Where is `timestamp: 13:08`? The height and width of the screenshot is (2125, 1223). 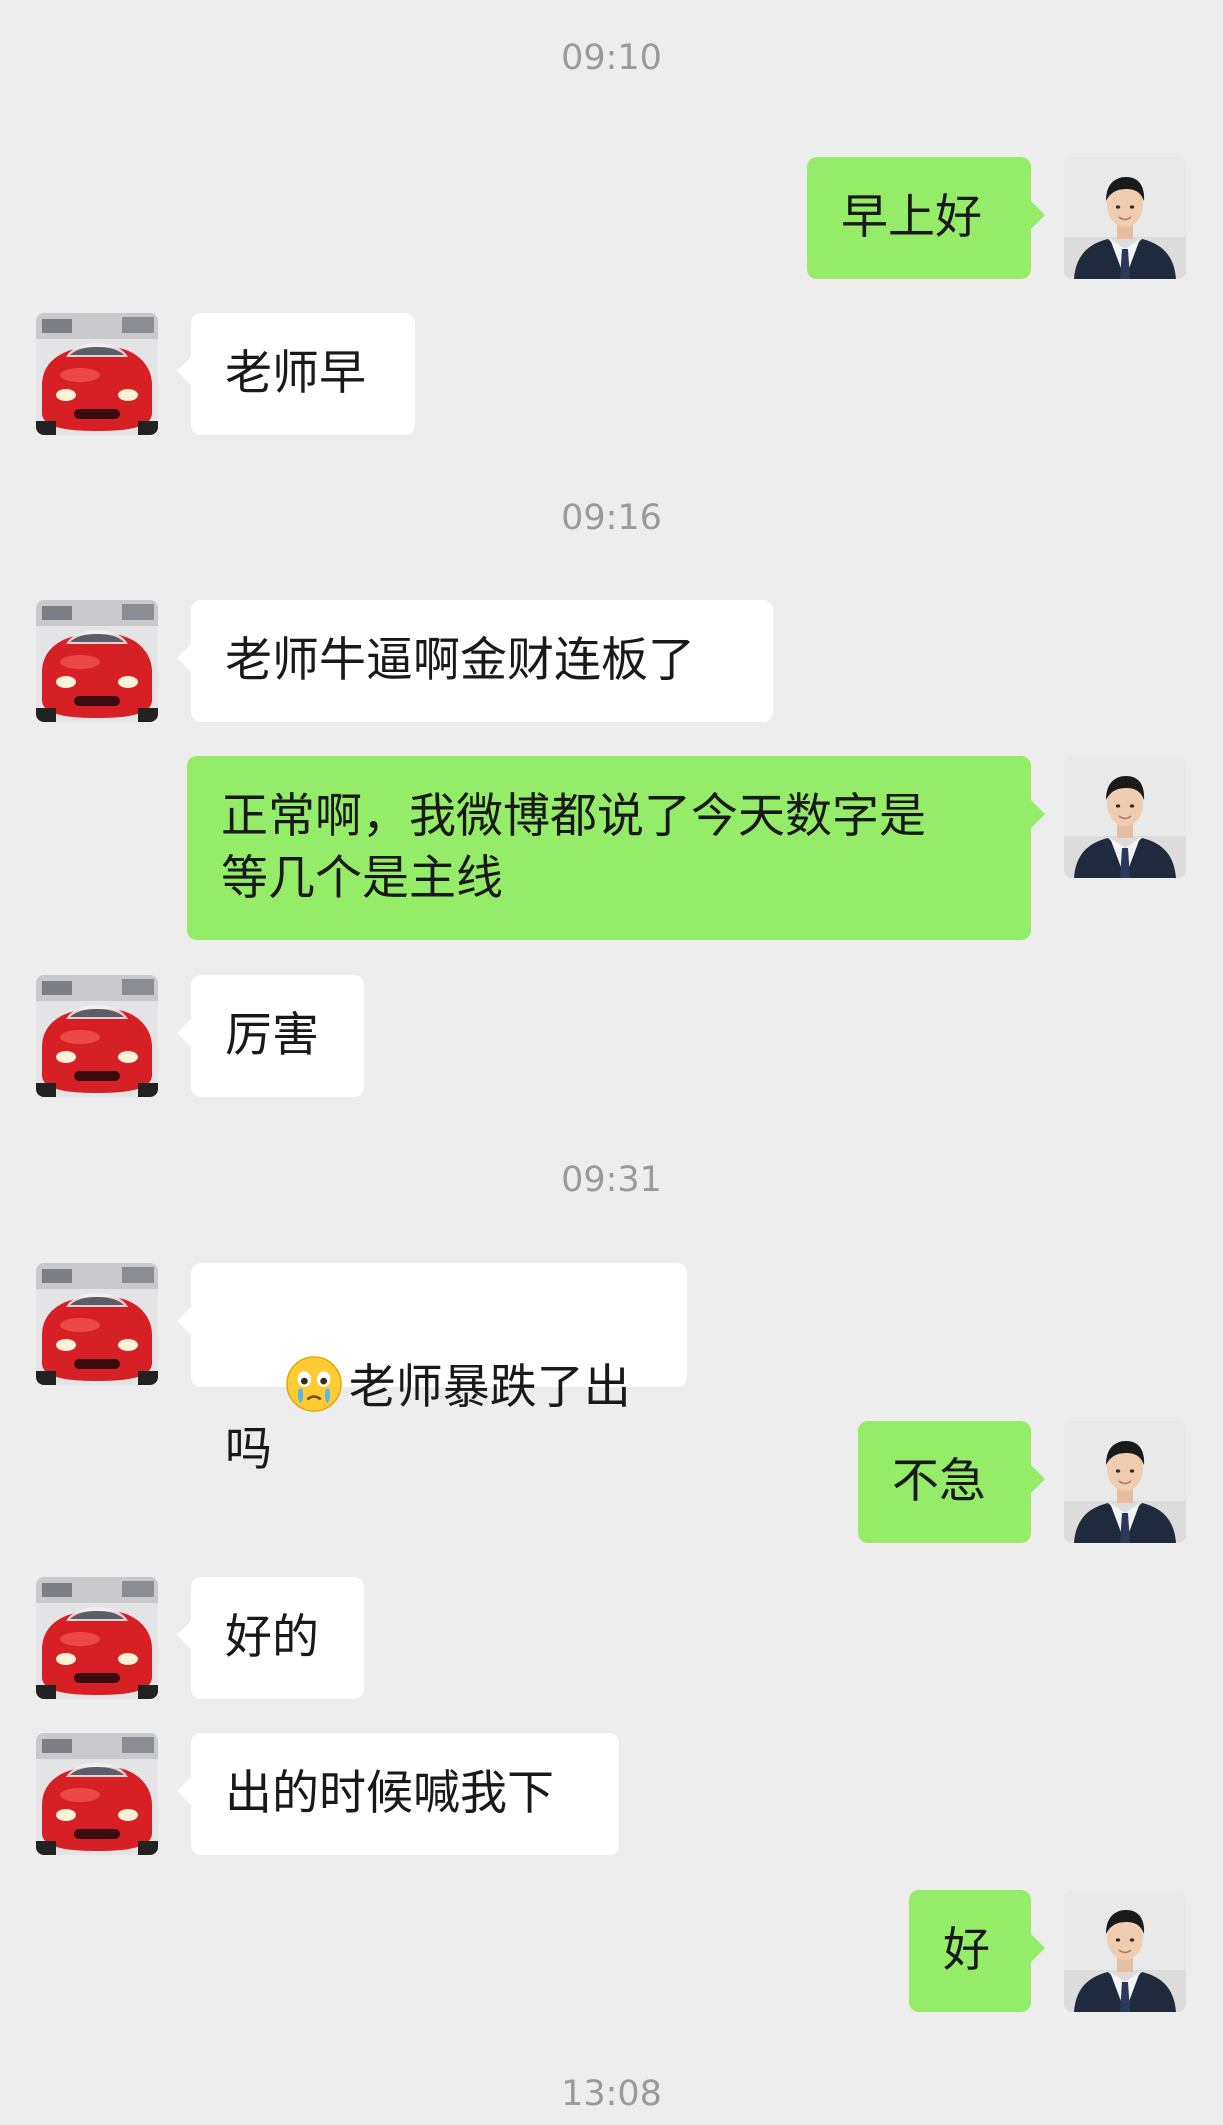 timestamp: 13:08 is located at coordinates (611, 2094).